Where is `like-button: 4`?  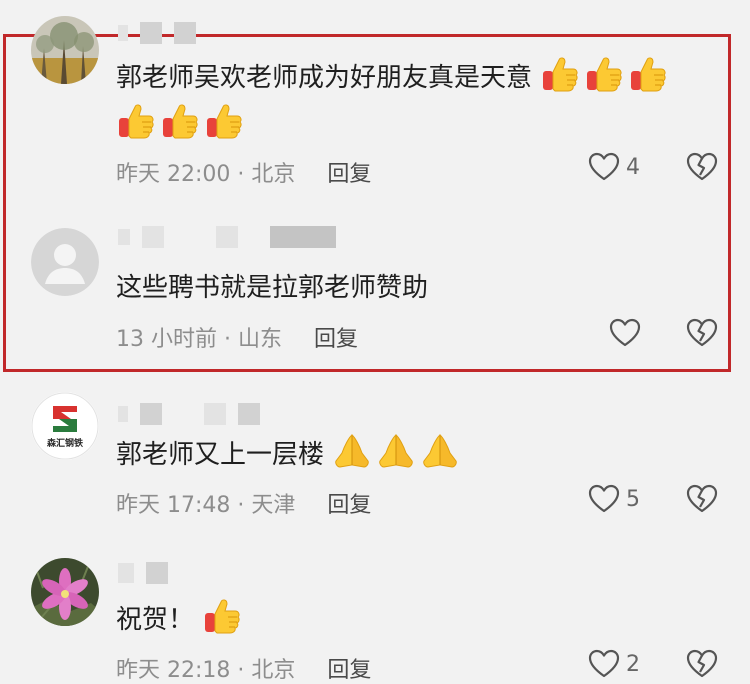
like-button: 4 is located at coordinates (614, 167).